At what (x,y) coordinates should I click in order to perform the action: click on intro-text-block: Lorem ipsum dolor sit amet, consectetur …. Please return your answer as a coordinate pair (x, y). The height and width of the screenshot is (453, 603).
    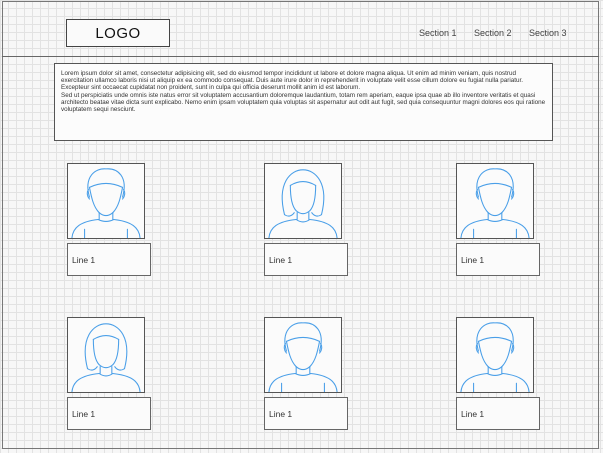
    Looking at the image, I should click on (303, 102).